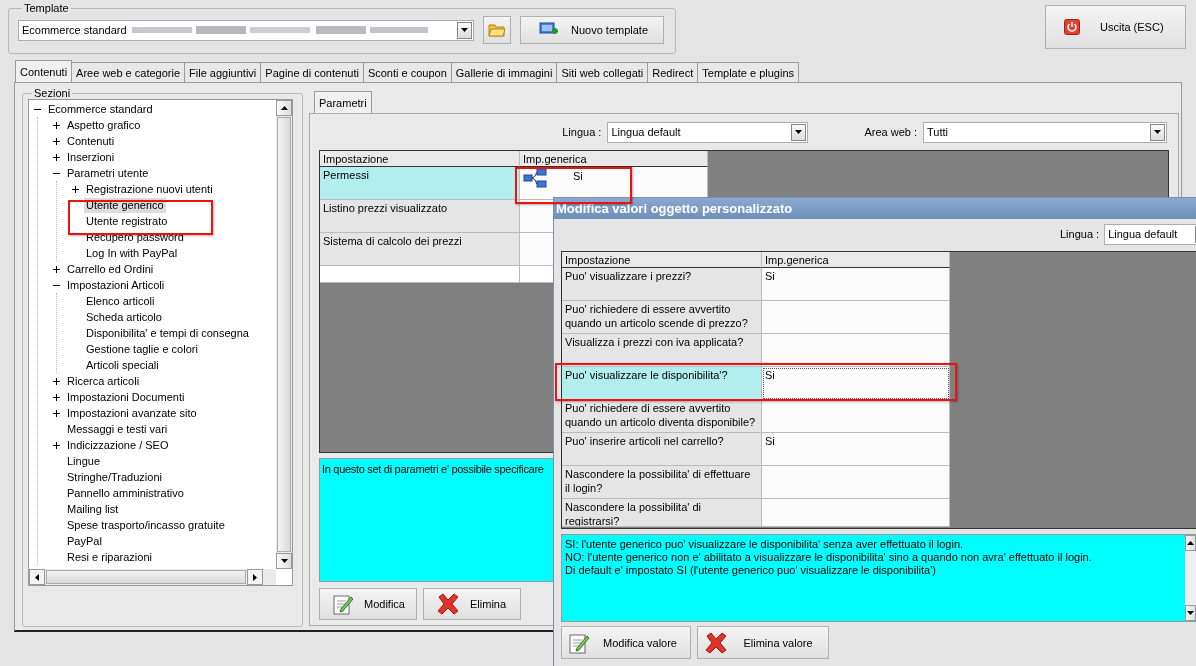  What do you see at coordinates (578, 176) in the screenshot?
I see `value-text: Si` at bounding box center [578, 176].